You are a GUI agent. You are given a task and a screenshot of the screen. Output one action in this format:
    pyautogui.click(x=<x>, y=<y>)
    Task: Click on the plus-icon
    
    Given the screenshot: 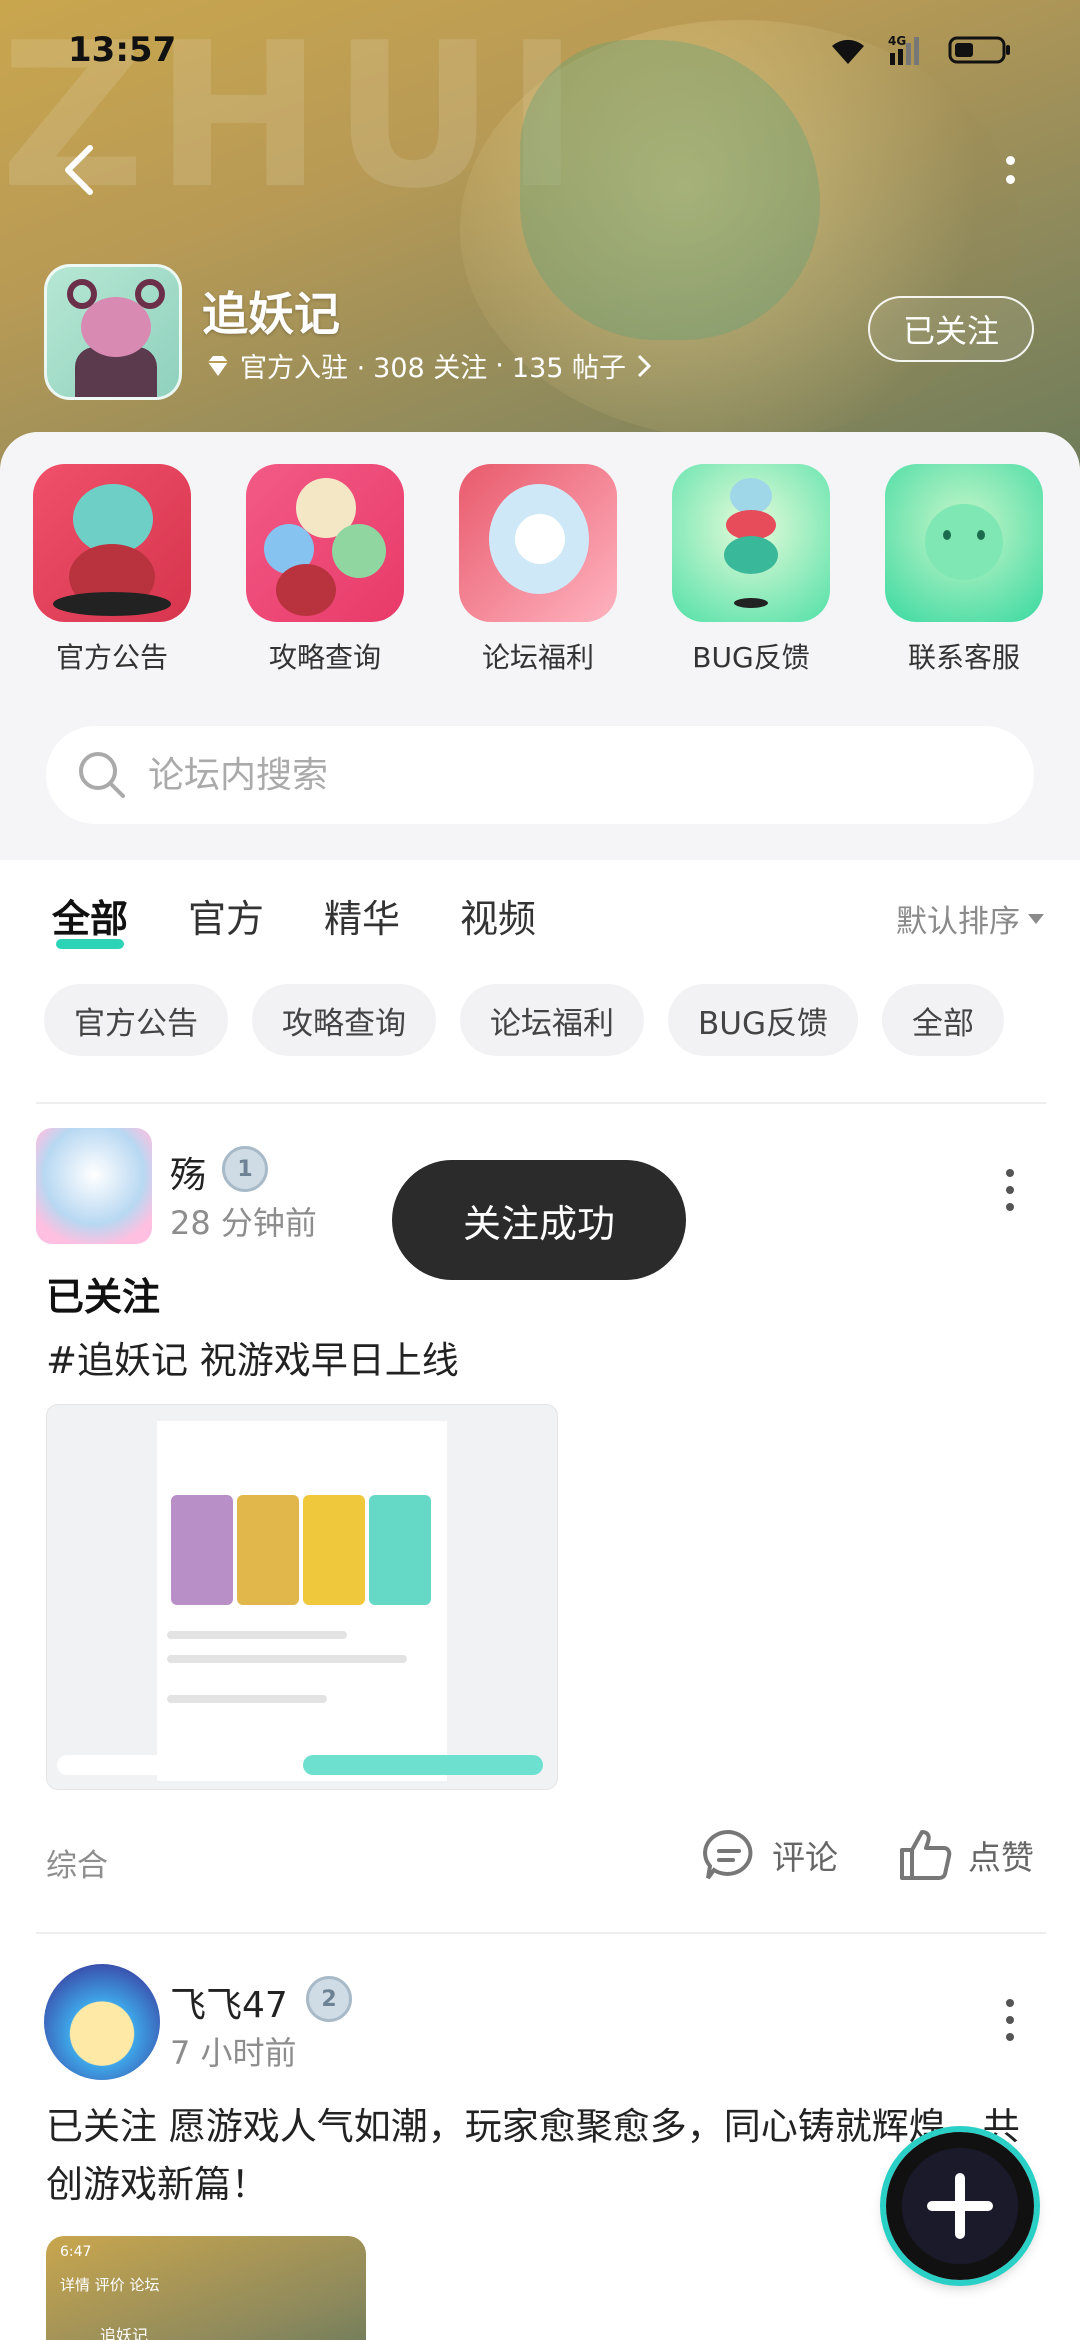 What is the action you would take?
    pyautogui.click(x=960, y=2206)
    